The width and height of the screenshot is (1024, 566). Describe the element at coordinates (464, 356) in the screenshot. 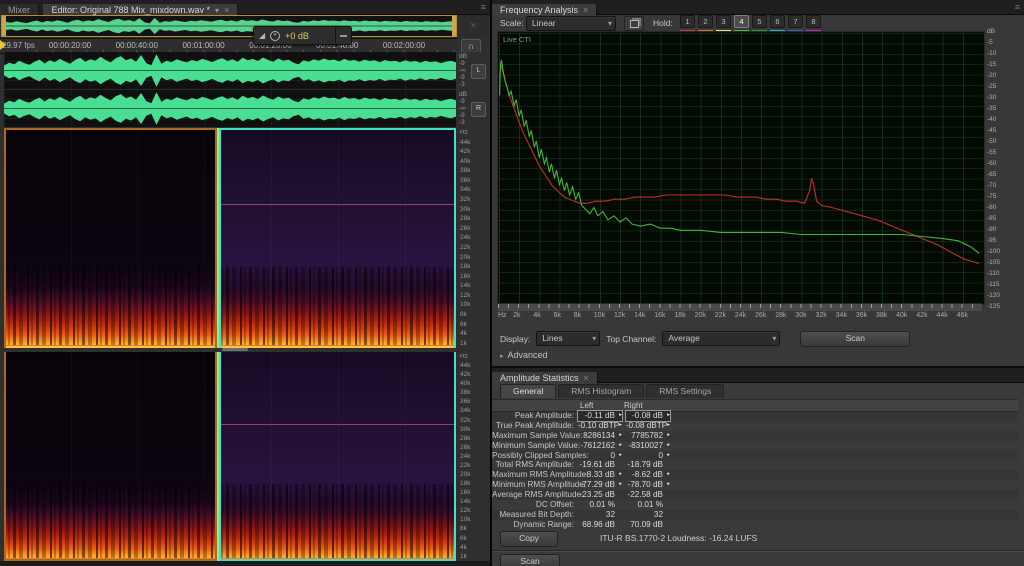

I see `frequency-scale-label: Hz` at that location.